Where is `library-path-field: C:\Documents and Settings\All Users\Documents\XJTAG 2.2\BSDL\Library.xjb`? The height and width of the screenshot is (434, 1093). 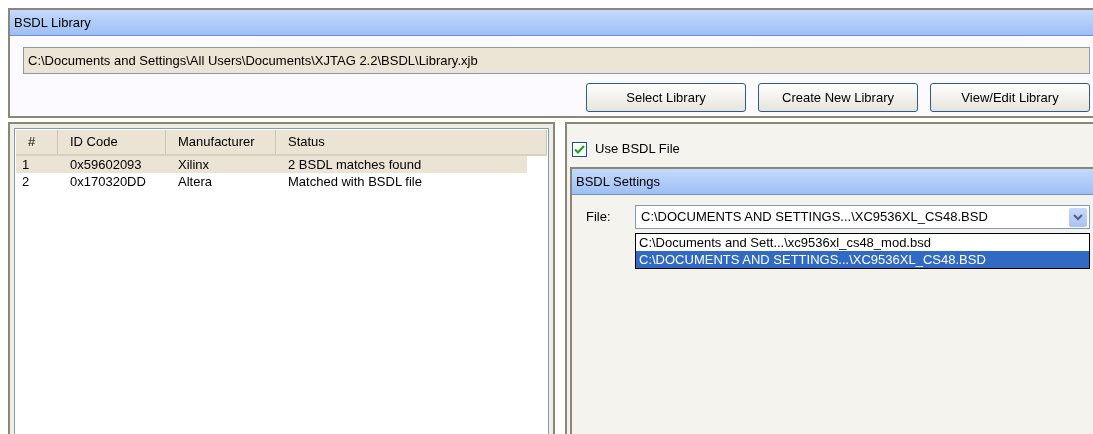 library-path-field: C:\Documents and Settings\All Users\Documents\XJTAG 2.2\BSDL\Library.xjb is located at coordinates (556, 60).